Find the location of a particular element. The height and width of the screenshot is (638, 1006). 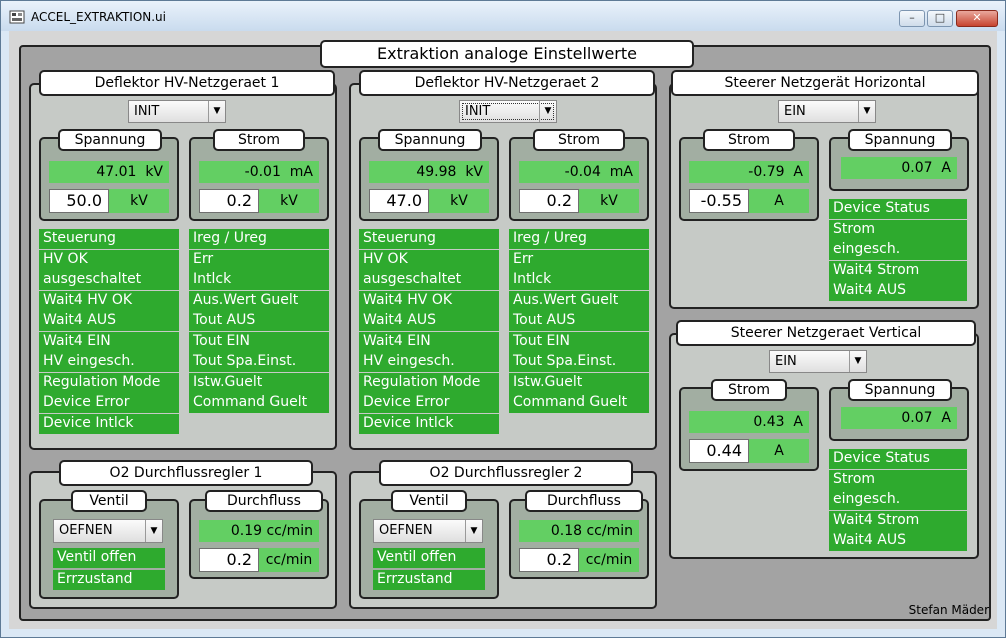

hv2-status-left: Device Intlck is located at coordinates (429, 424).